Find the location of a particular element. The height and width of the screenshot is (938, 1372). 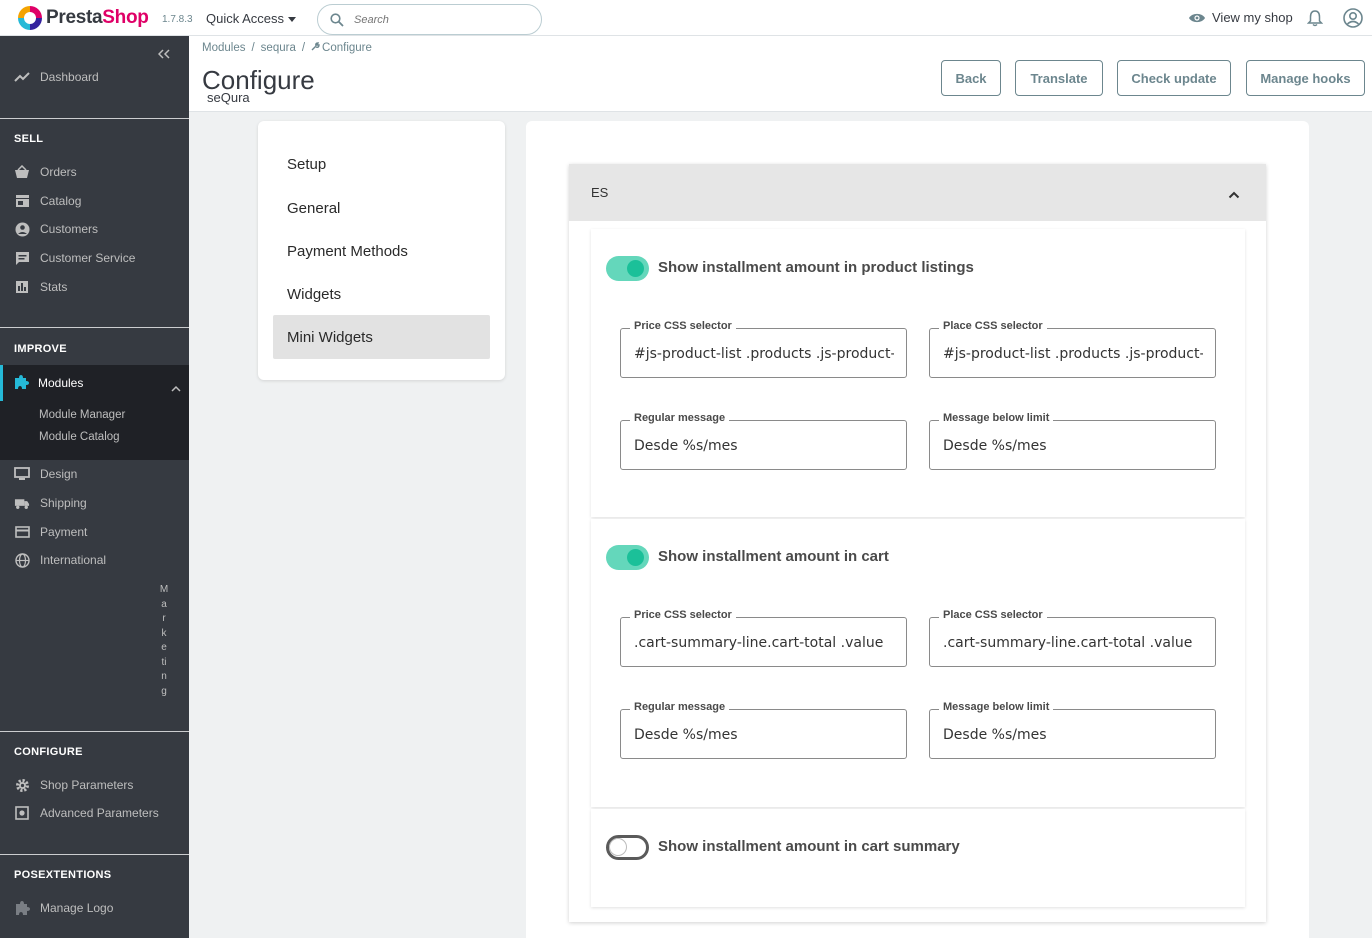

chevron-up-icon is located at coordinates (1234, 195).